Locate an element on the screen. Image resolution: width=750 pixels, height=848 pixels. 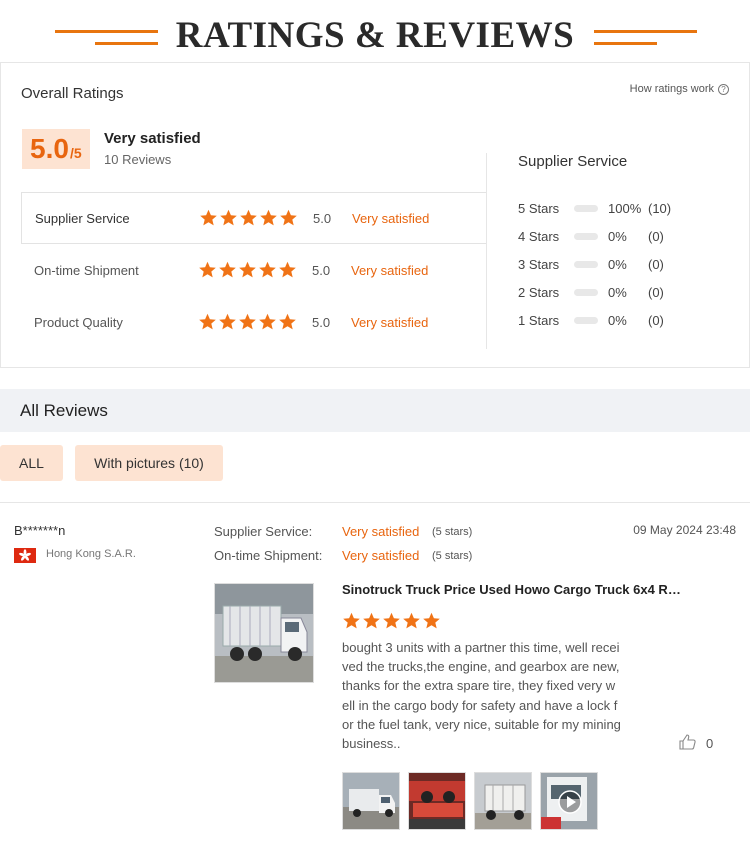
review-thumbnails is located at coordinates (470, 801).